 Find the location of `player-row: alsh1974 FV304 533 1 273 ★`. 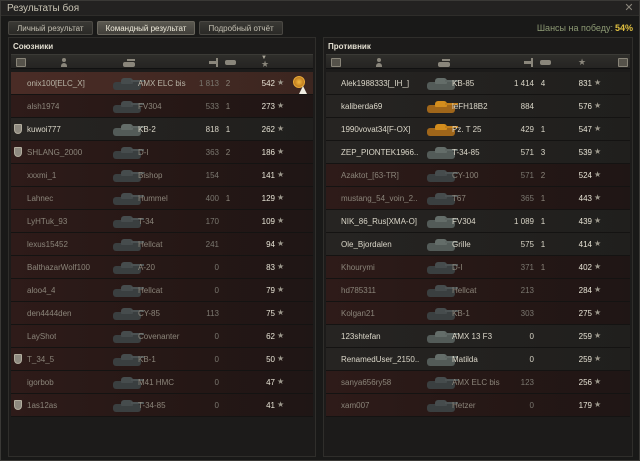

player-row: alsh1974 FV304 533 1 273 ★ is located at coordinates (162, 106).